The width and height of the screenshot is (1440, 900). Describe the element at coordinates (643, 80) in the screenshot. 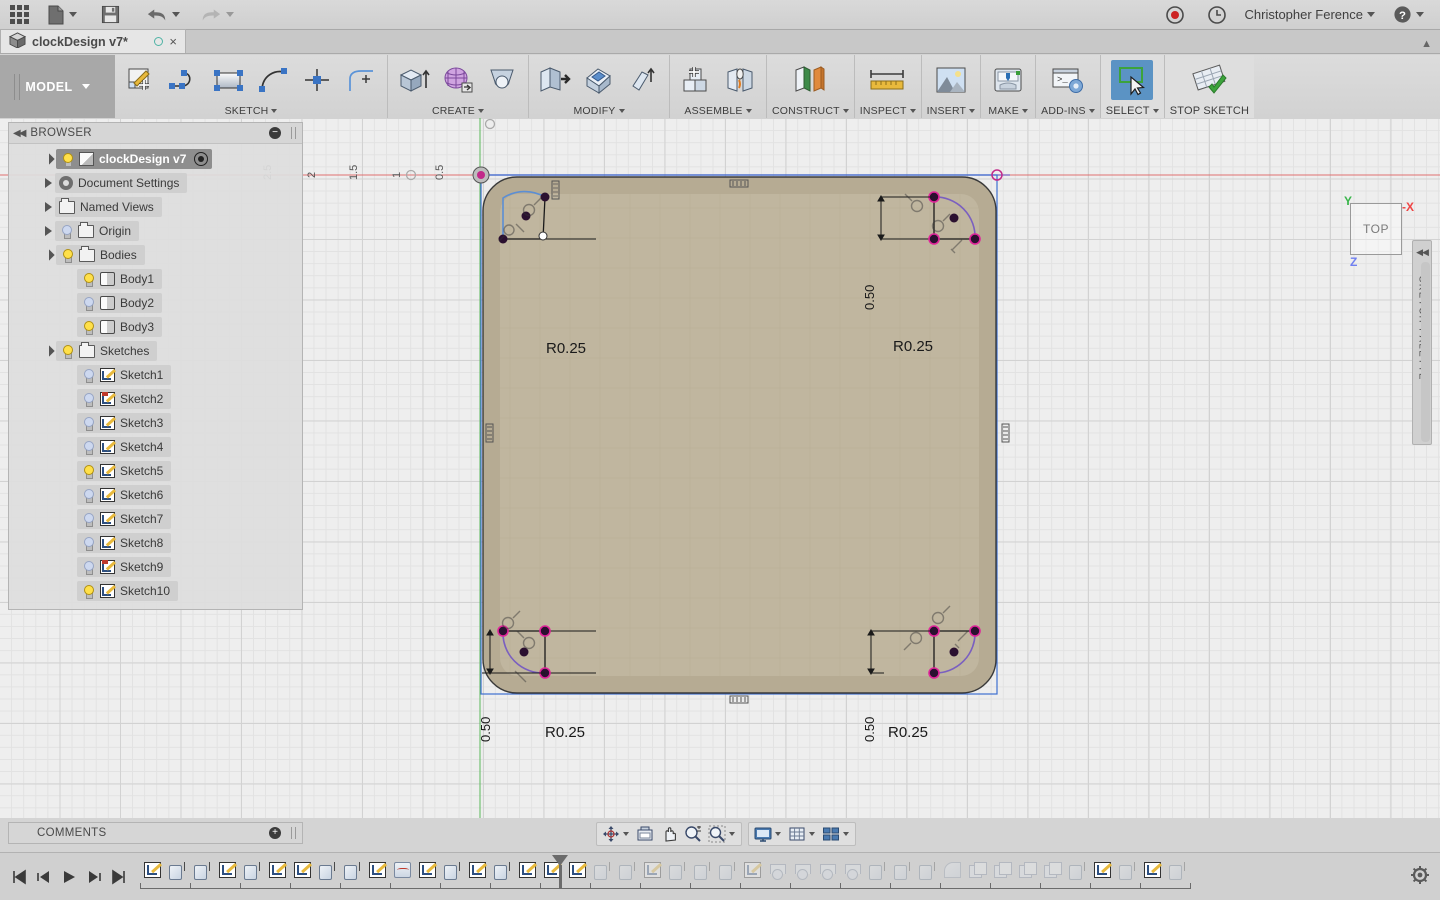

I see `shell-button` at that location.